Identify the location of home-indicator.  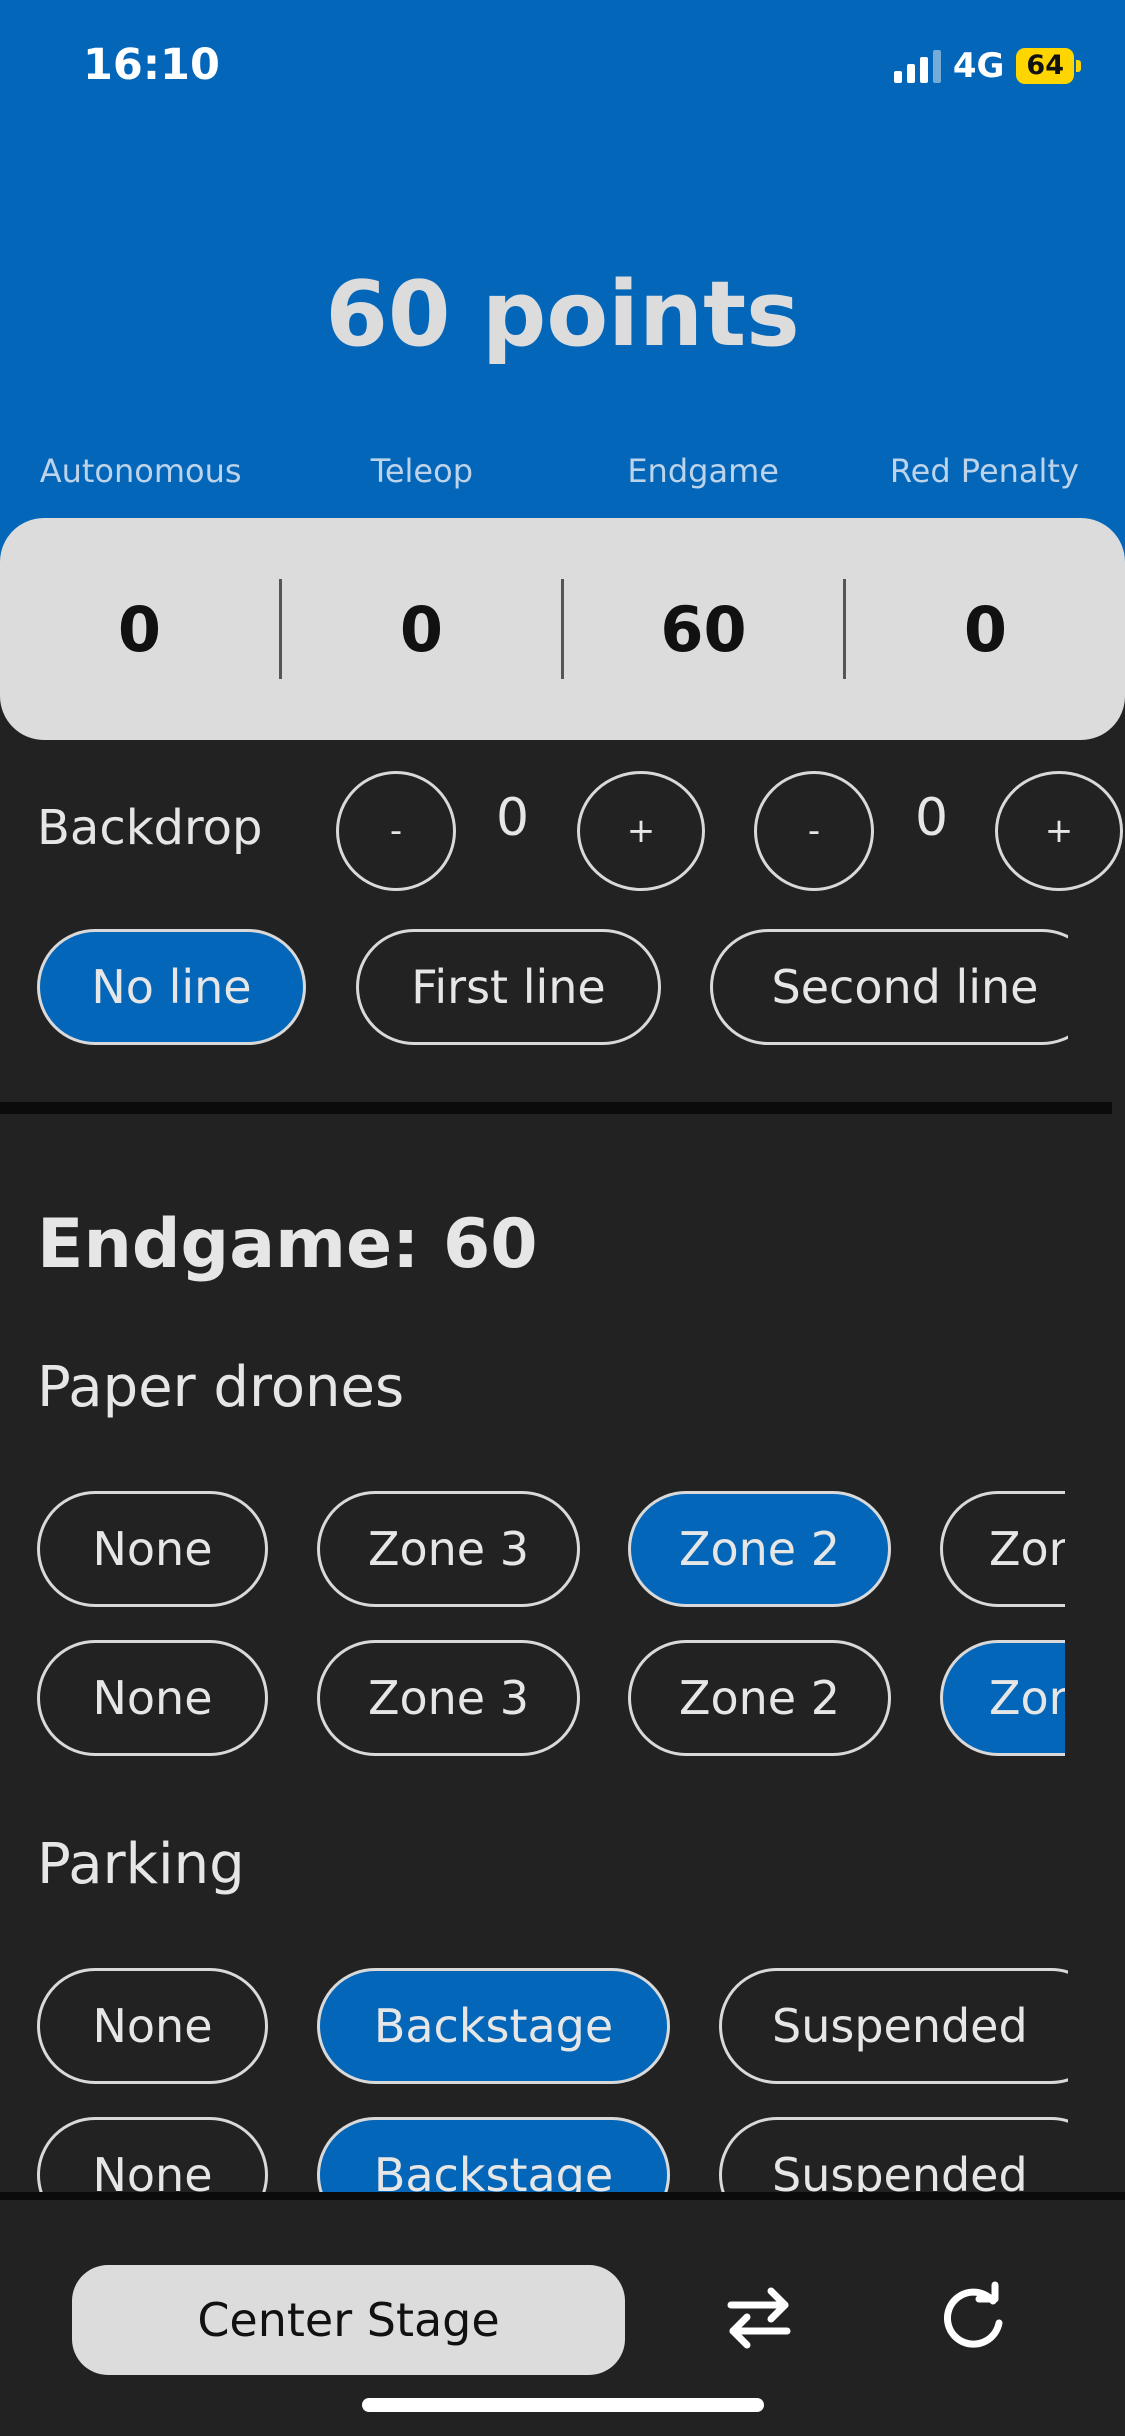
(563, 2405).